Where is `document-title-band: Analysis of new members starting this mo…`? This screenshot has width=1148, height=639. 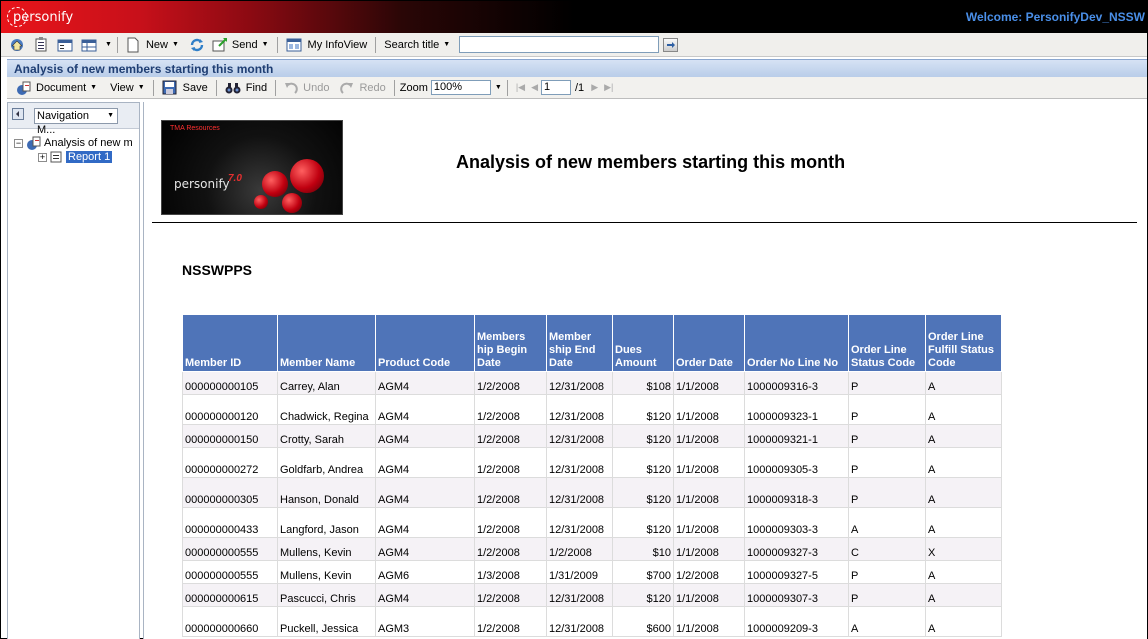 document-title-band: Analysis of new members starting this mo… is located at coordinates (577, 68).